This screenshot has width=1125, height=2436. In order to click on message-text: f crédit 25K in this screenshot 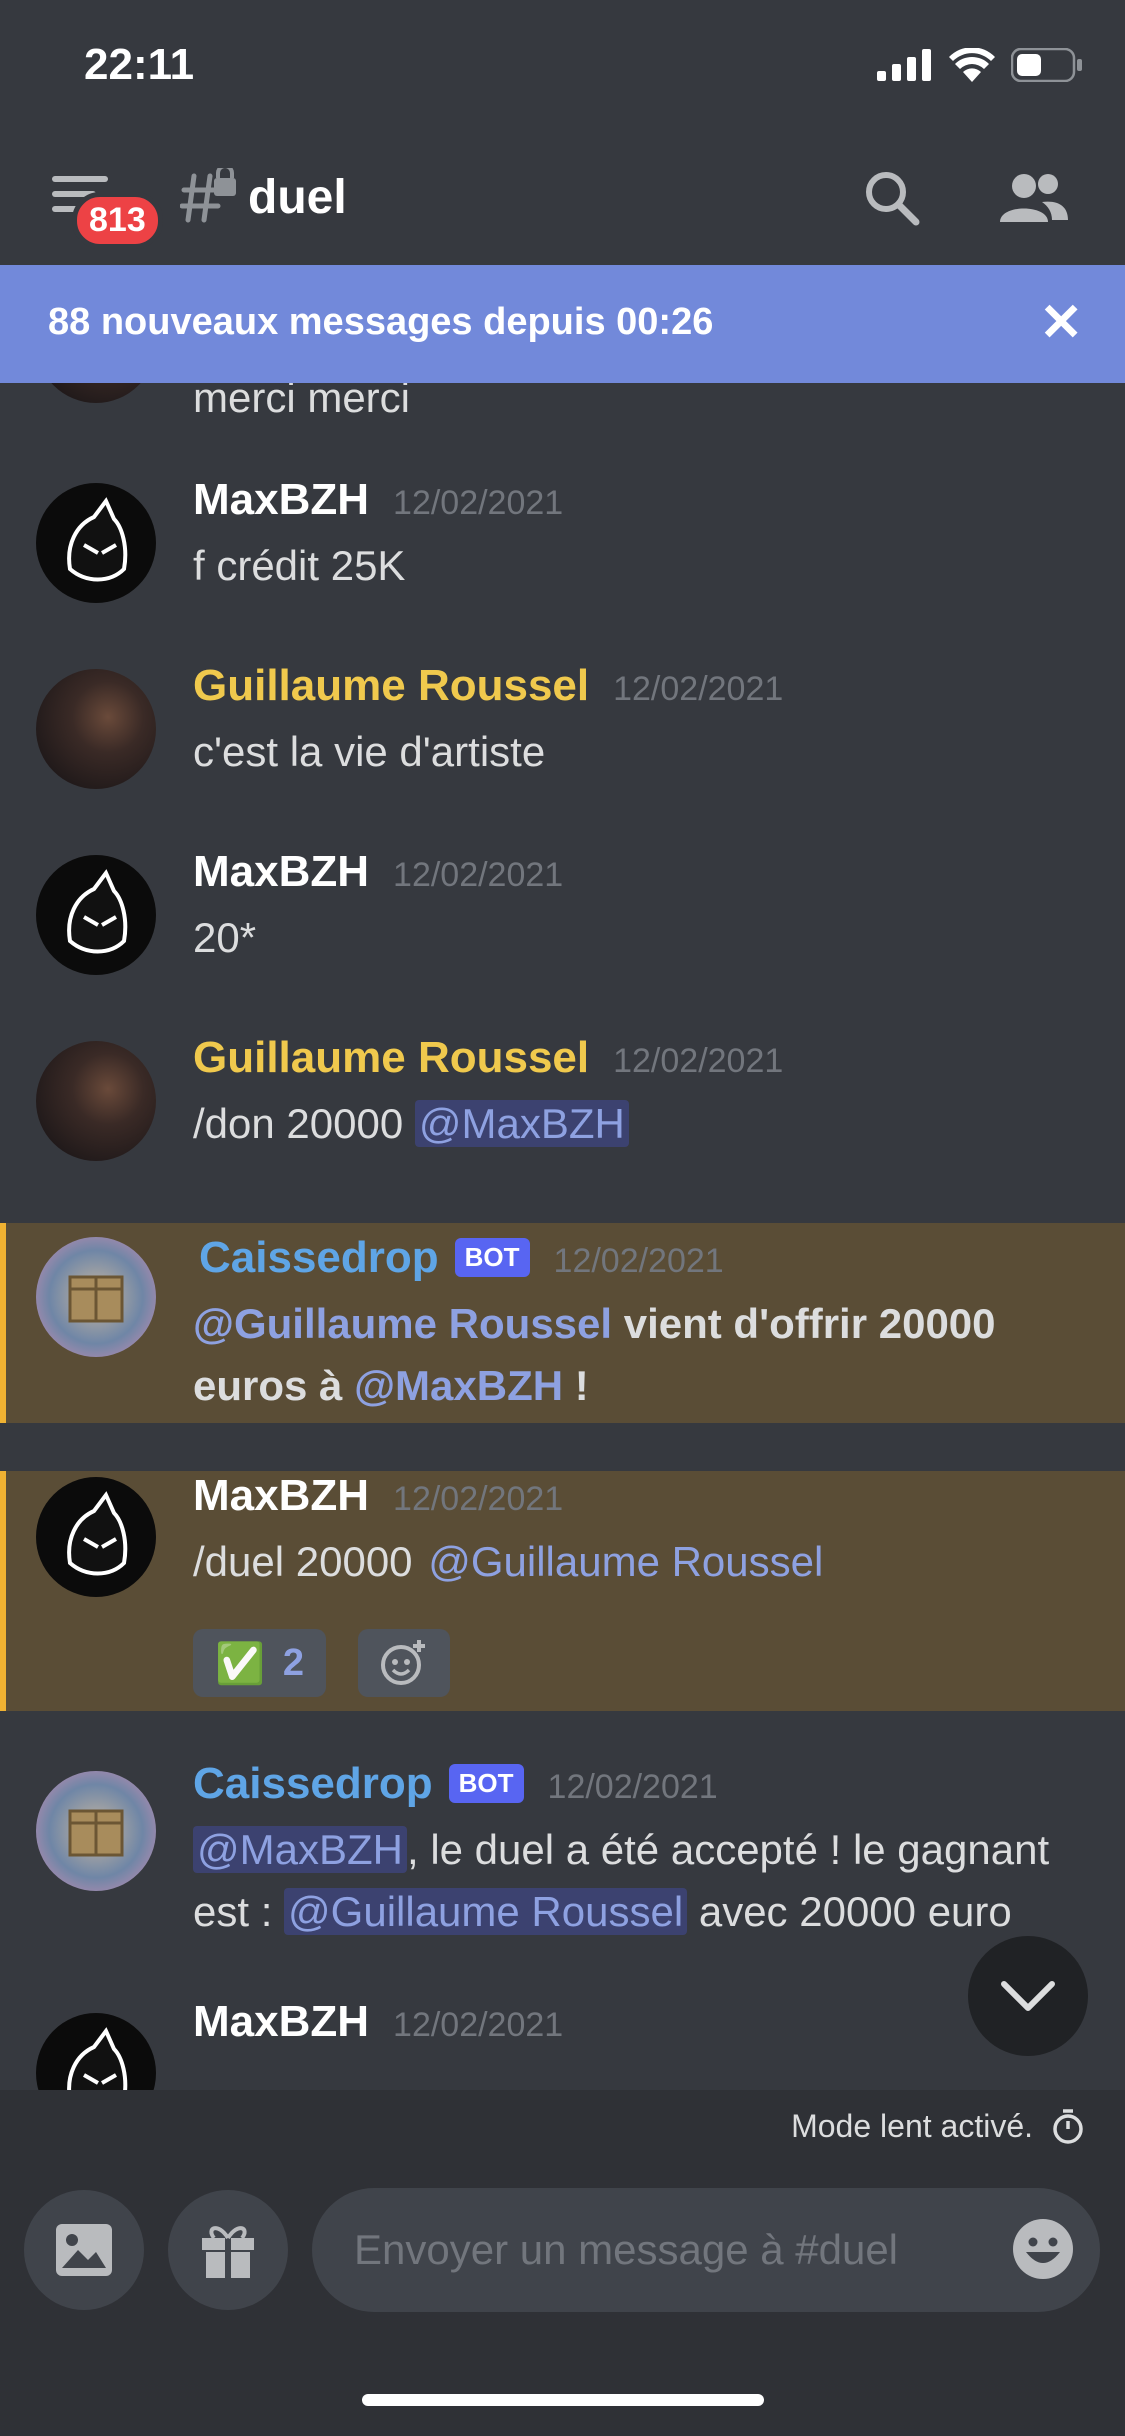, I will do `click(299, 565)`.